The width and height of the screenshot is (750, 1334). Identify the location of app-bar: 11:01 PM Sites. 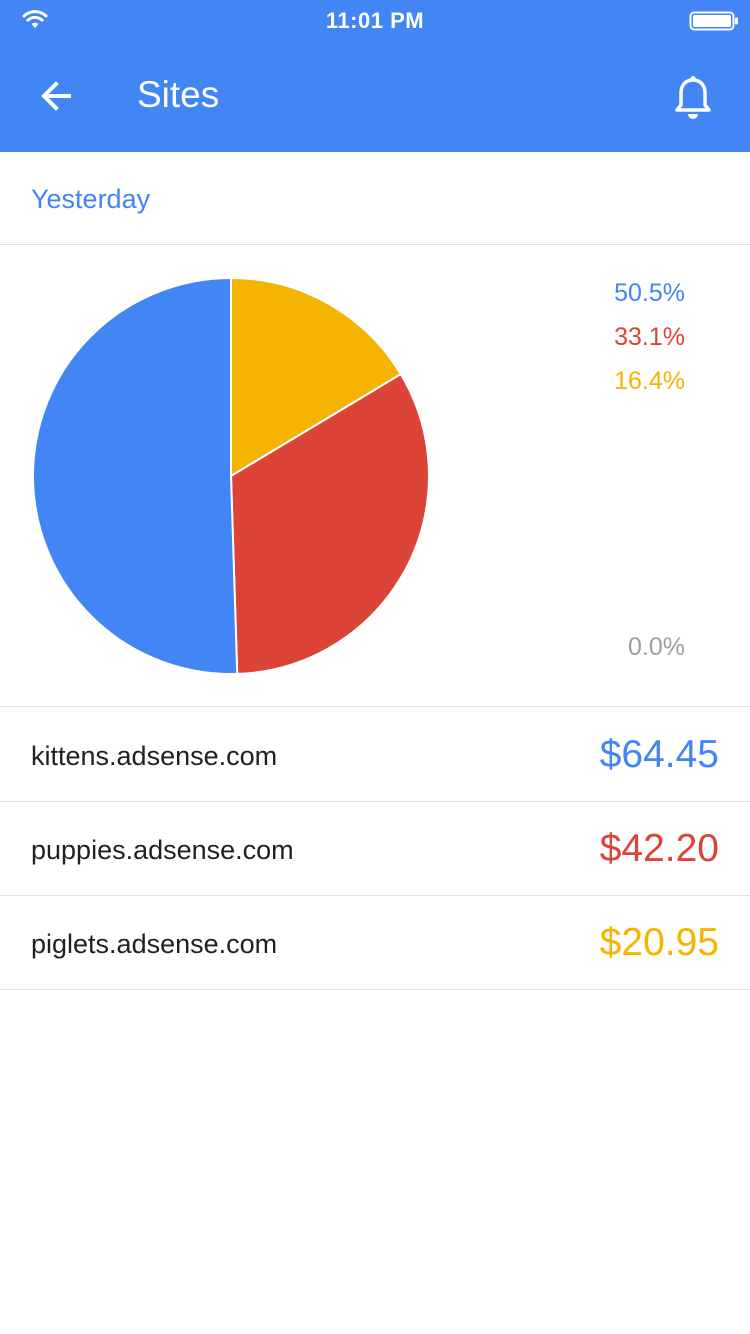
(375, 76).